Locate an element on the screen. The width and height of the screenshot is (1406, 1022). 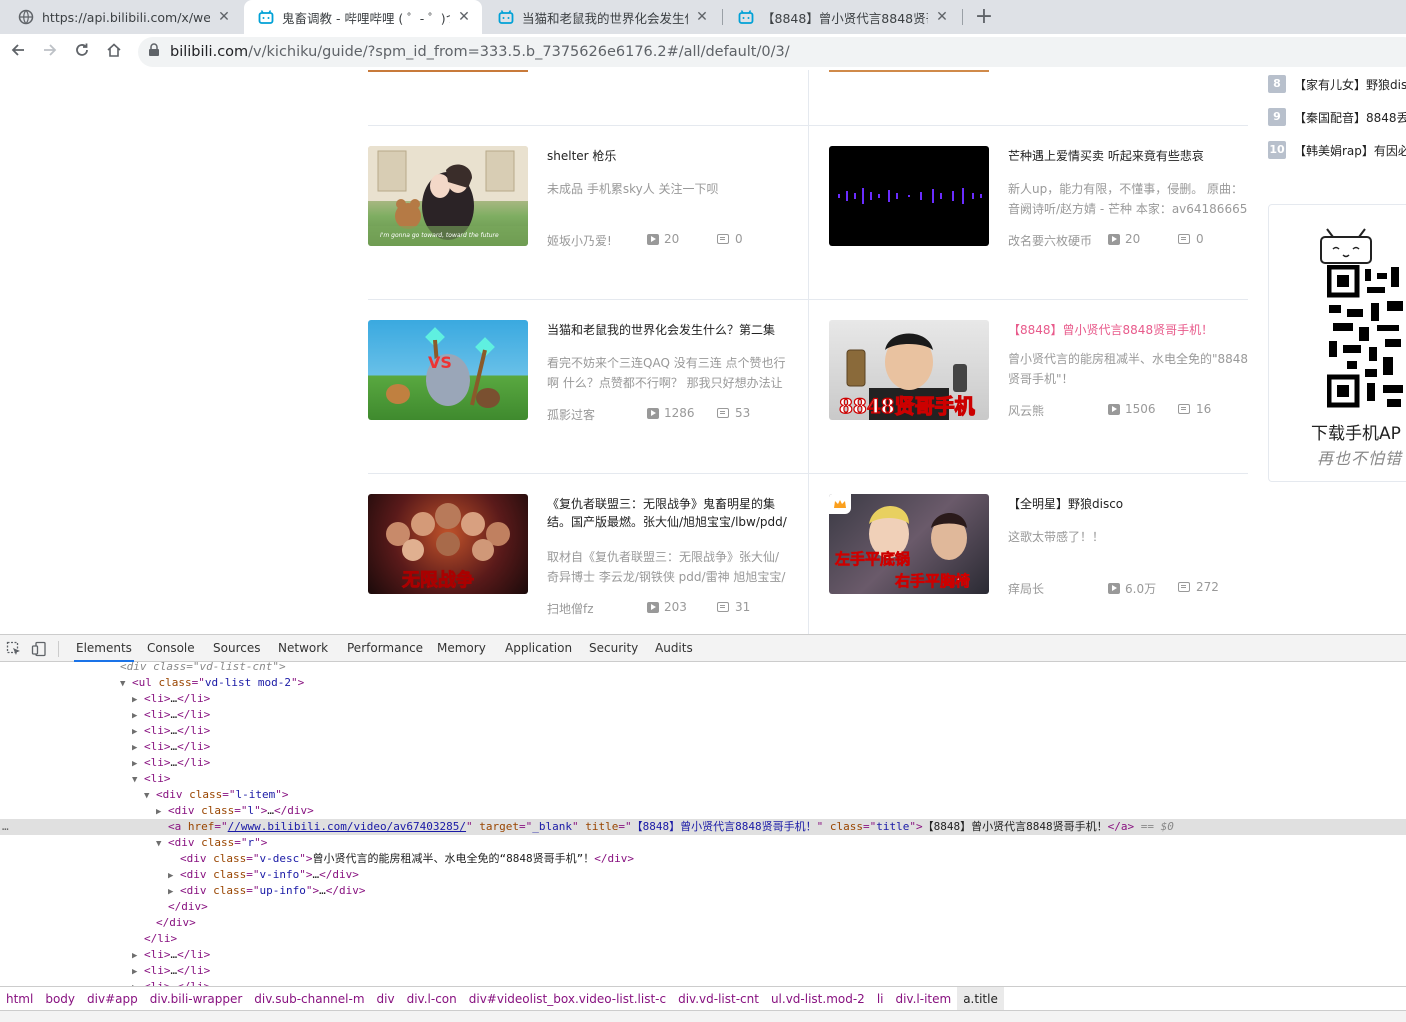
video-title: 【全明星】野狼disco is located at coordinates (1128, 504).